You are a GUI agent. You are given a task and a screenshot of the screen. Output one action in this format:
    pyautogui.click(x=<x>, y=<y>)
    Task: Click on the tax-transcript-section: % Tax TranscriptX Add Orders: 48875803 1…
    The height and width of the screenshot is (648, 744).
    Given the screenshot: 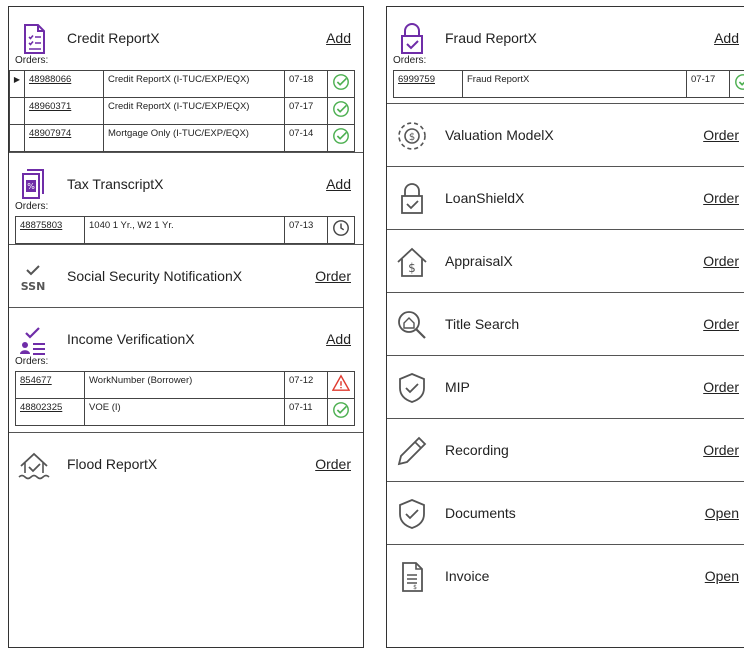 What is the action you would take?
    pyautogui.click(x=186, y=199)
    